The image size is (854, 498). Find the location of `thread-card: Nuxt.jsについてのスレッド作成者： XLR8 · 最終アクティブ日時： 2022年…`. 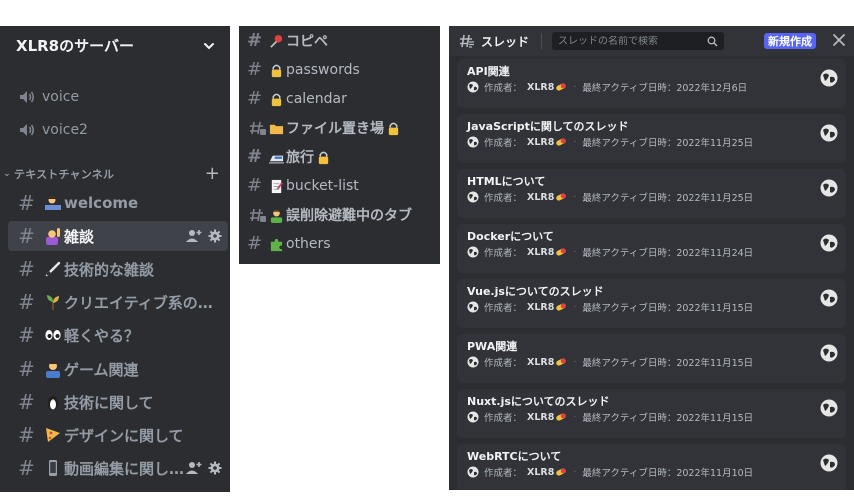

thread-card: Nuxt.jsについてのスレッド作成者： XLR8 · 最終アクティブ日時： 2022年… is located at coordinates (651, 413).